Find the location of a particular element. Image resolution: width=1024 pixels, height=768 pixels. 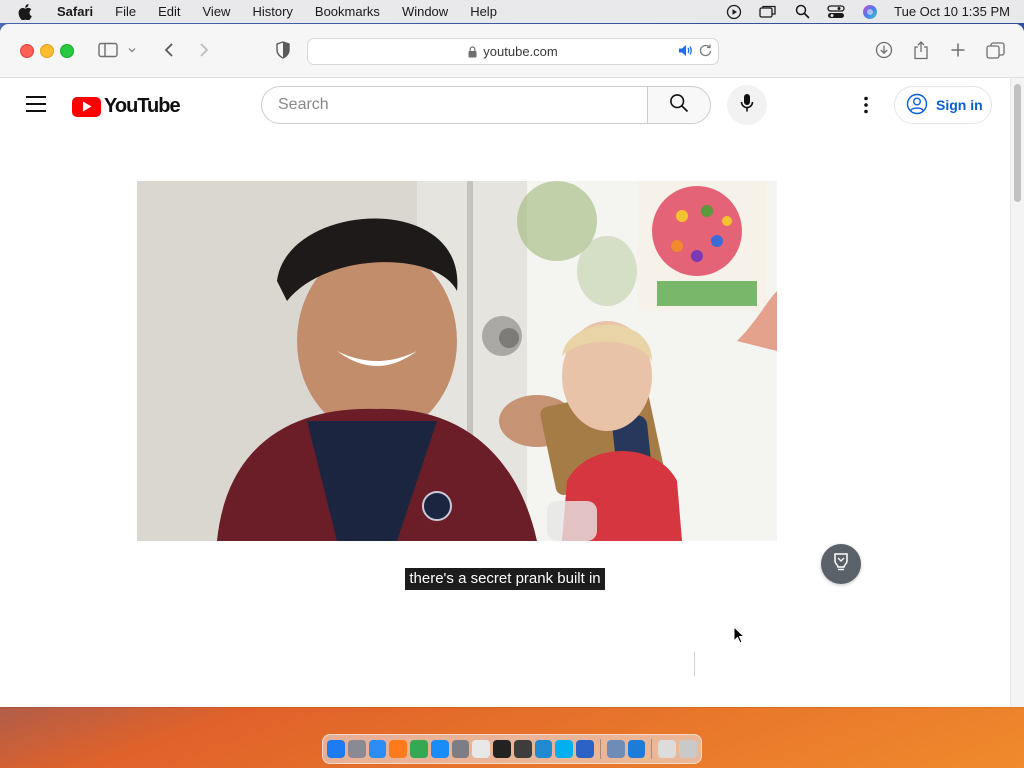

dock-preview-icon is located at coordinates (615, 749).